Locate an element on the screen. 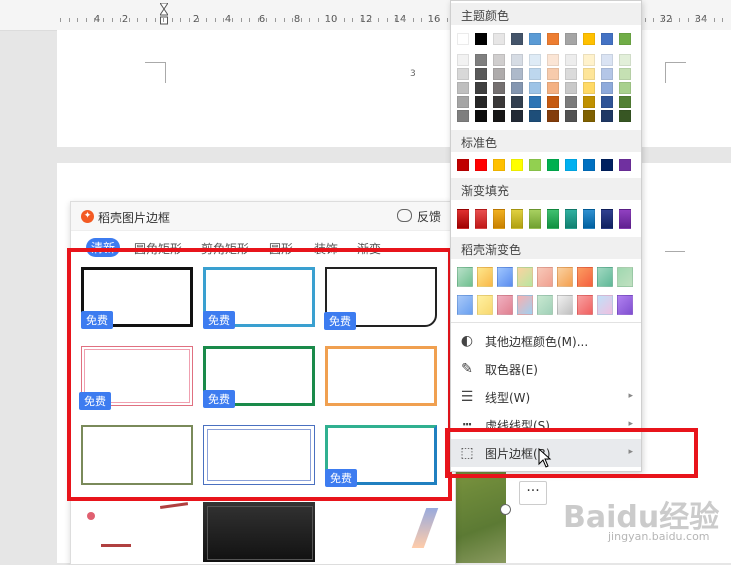 The height and width of the screenshot is (565, 731). indent-marker-icon is located at coordinates (164, 14).